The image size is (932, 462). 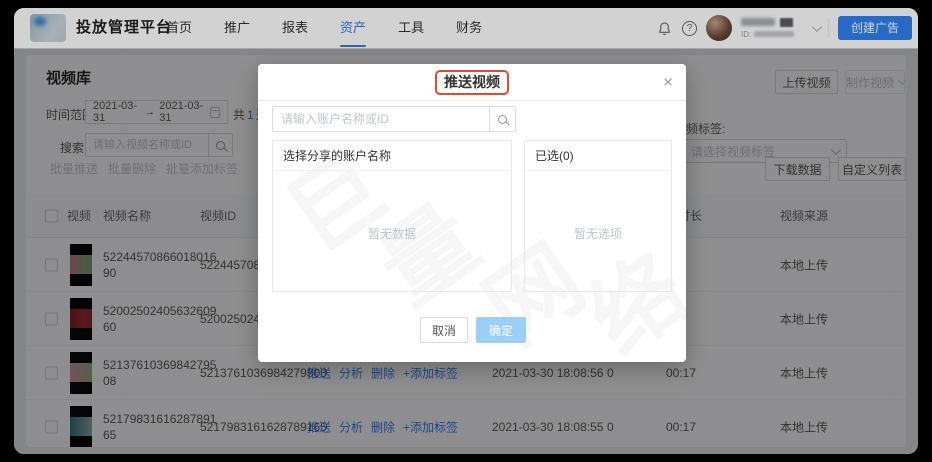 I want to click on select-all-checkbox, so click(x=51, y=216).